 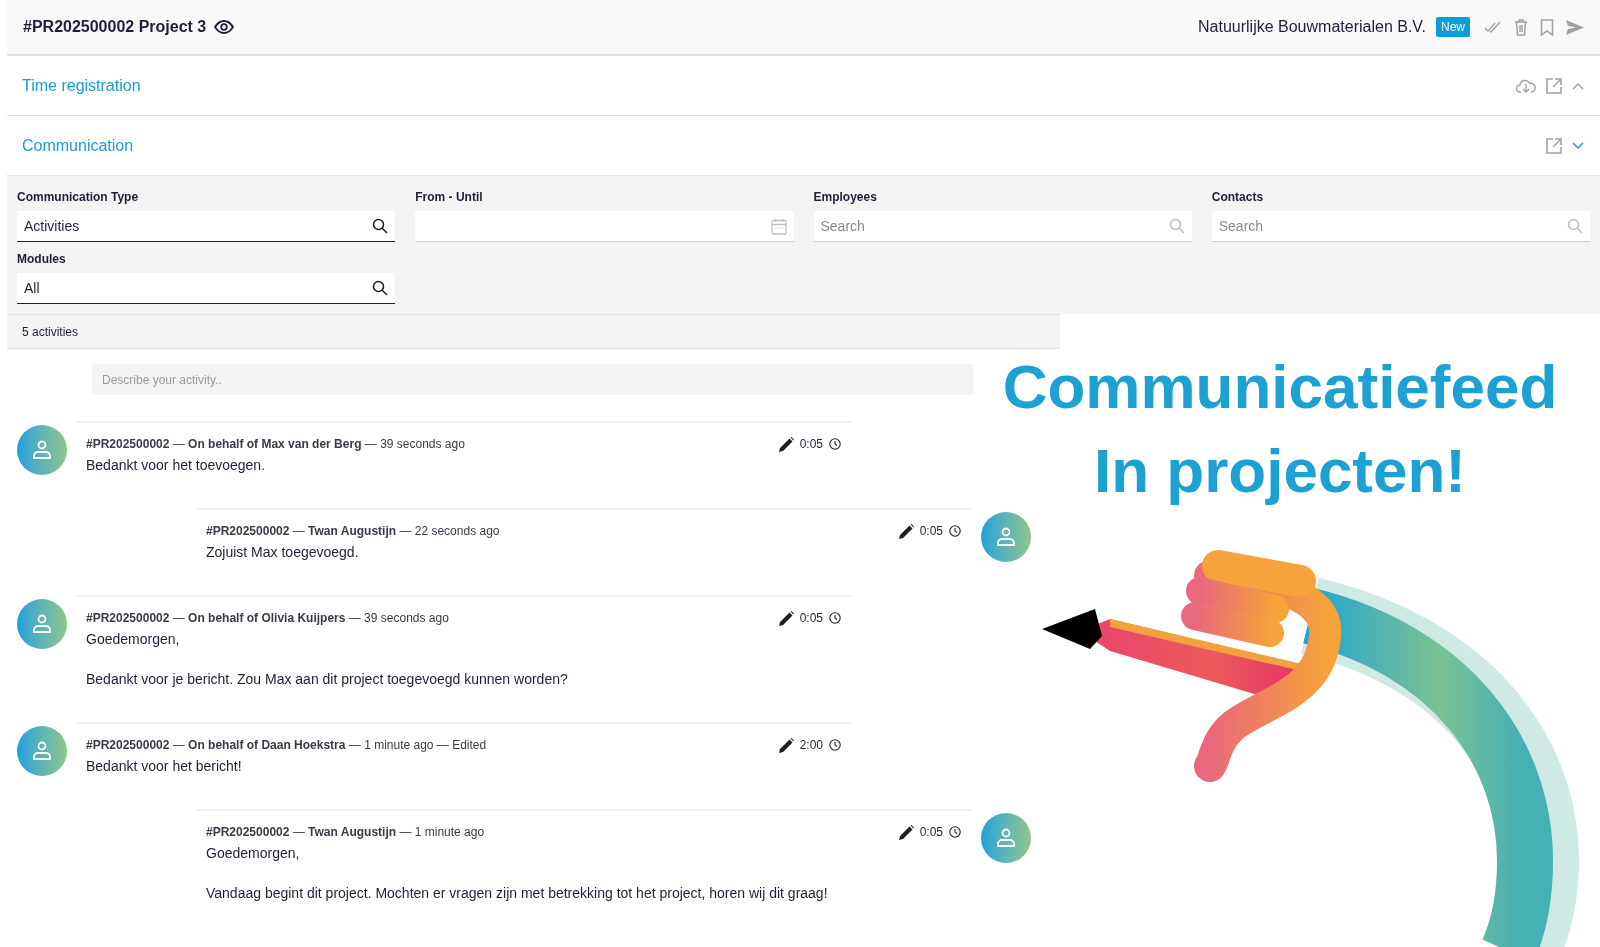 What do you see at coordinates (532, 379) in the screenshot?
I see `activity-input: Describe your activity..` at bounding box center [532, 379].